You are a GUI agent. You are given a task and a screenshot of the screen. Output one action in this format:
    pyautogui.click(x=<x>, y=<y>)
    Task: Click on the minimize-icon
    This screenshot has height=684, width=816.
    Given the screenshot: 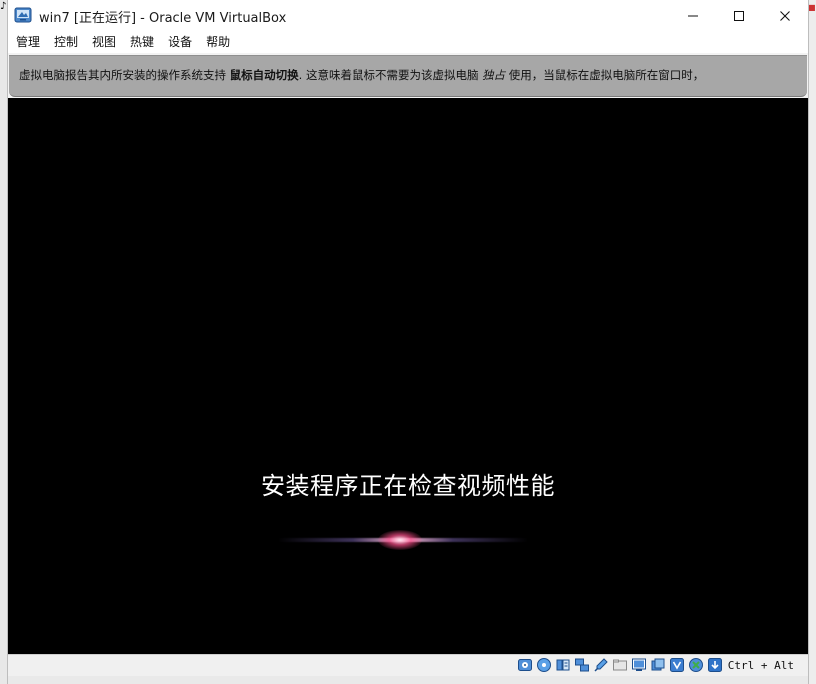 What is the action you would take?
    pyautogui.click(x=693, y=15)
    